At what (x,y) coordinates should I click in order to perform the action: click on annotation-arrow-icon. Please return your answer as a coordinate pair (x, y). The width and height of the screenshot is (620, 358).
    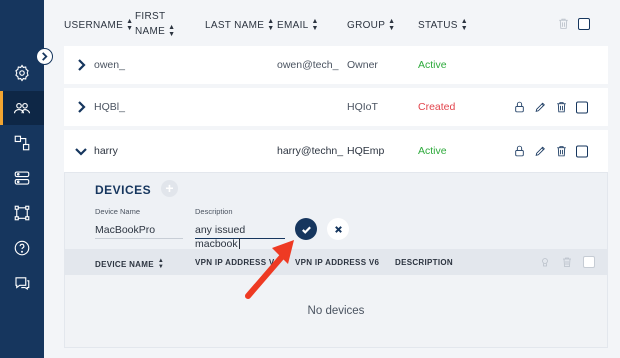
    Looking at the image, I should click on (269, 269).